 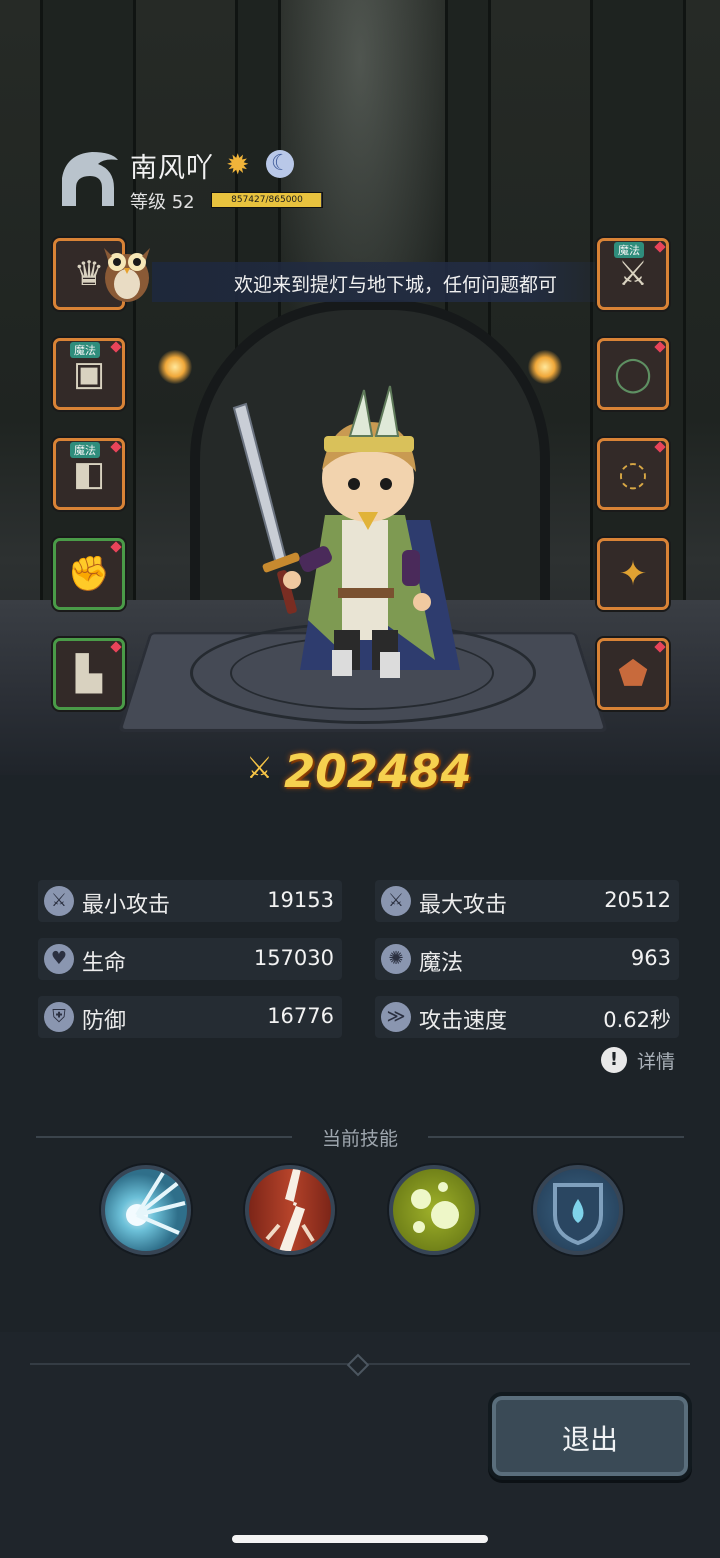 What do you see at coordinates (578, 1210) in the screenshot?
I see `skill-water-shield-icon` at bounding box center [578, 1210].